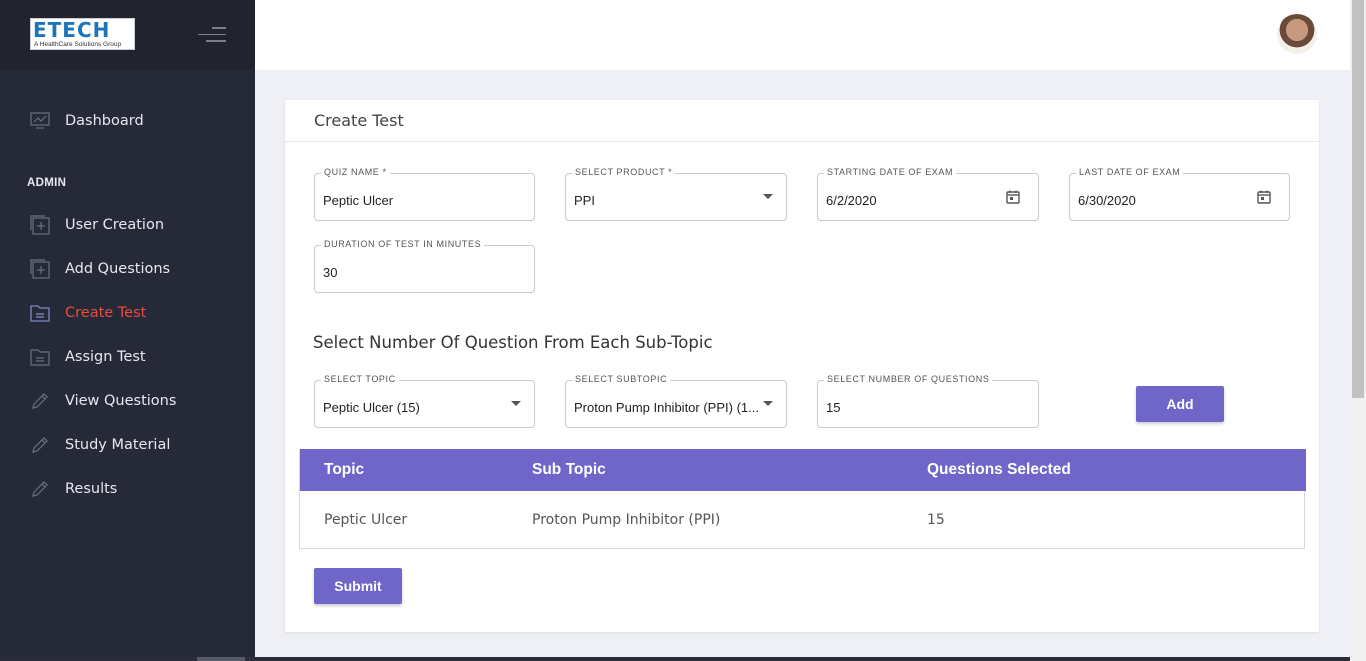 The height and width of the screenshot is (661, 1366). Describe the element at coordinates (676, 194) in the screenshot. I see `product-select: SELECT PRODUCT * PPI` at that location.